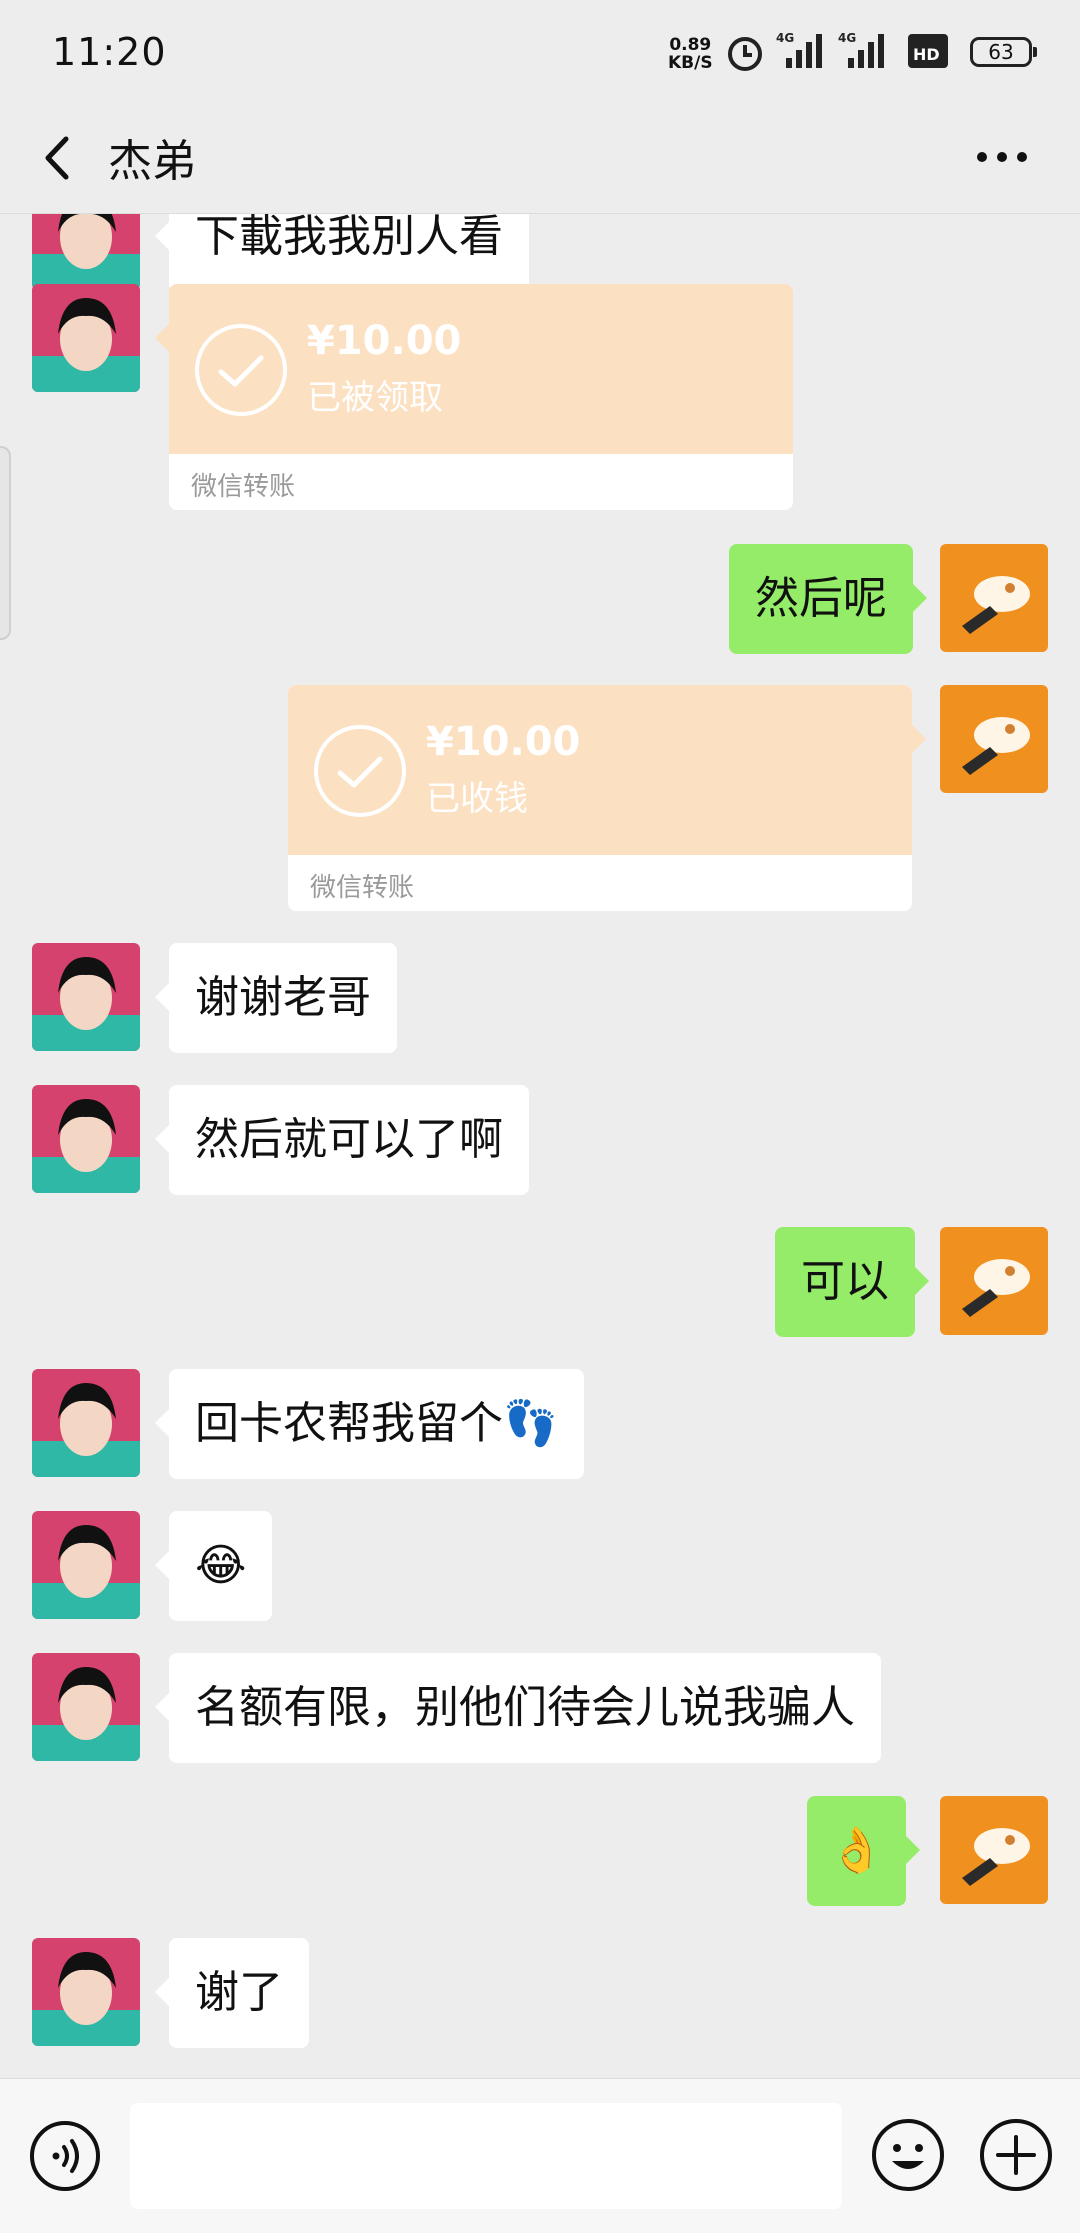 The width and height of the screenshot is (1080, 2233). I want to click on chevron-left-icon, so click(60, 158).